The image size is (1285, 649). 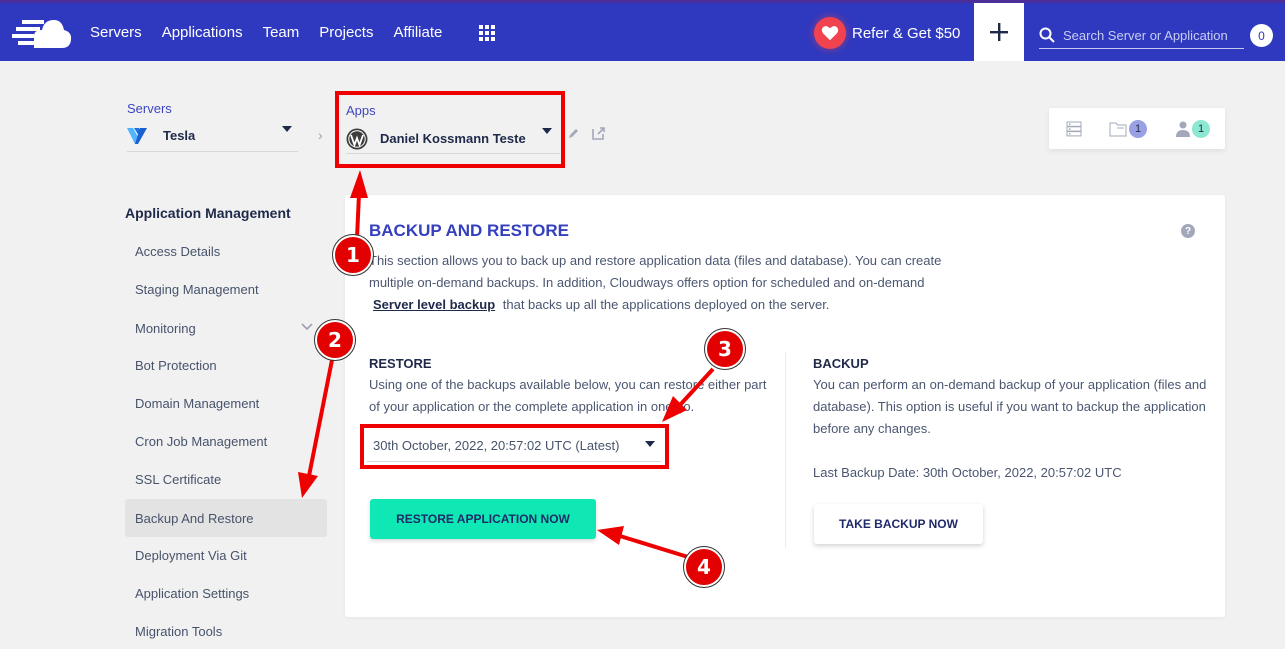 What do you see at coordinates (361, 110) in the screenshot?
I see `apps-label: Apps` at bounding box center [361, 110].